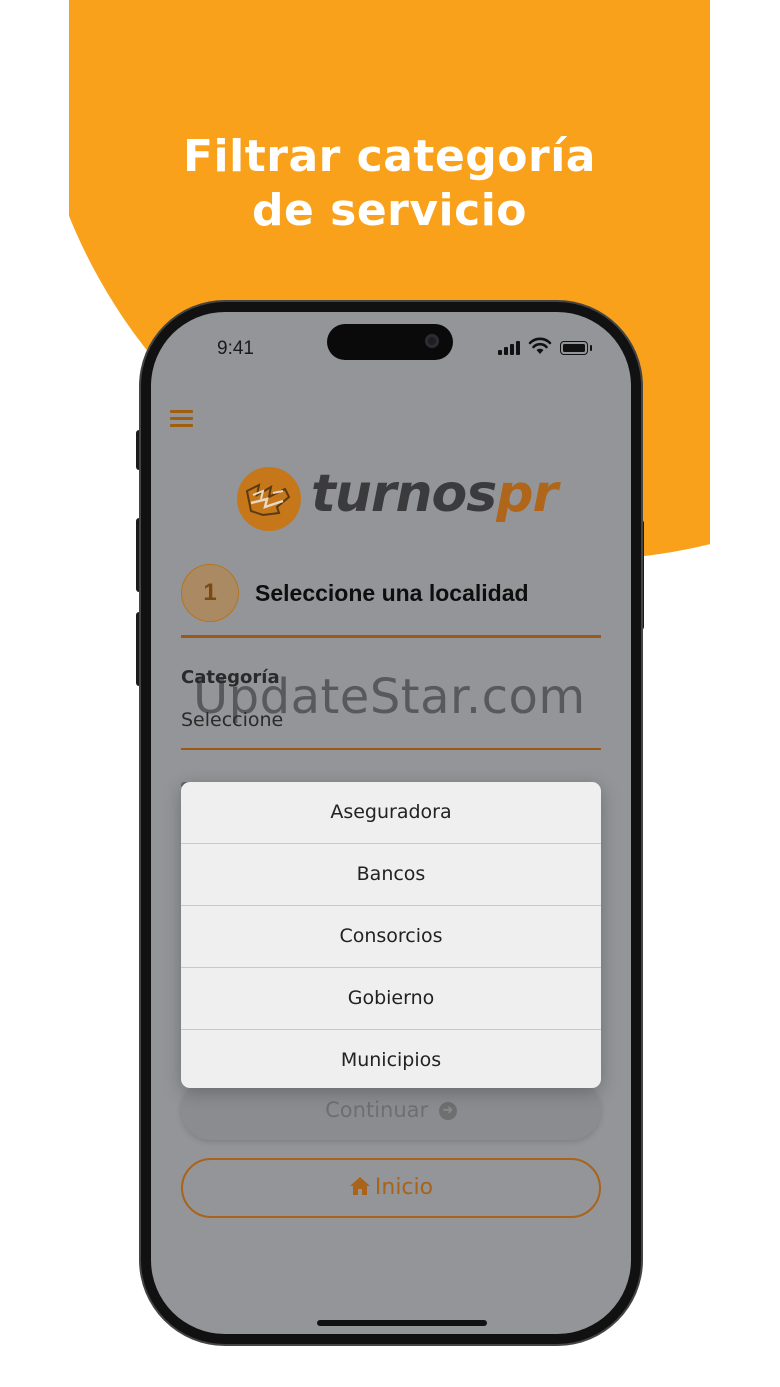 This screenshot has height=1387, width=780. I want to click on dynamic-island, so click(390, 342).